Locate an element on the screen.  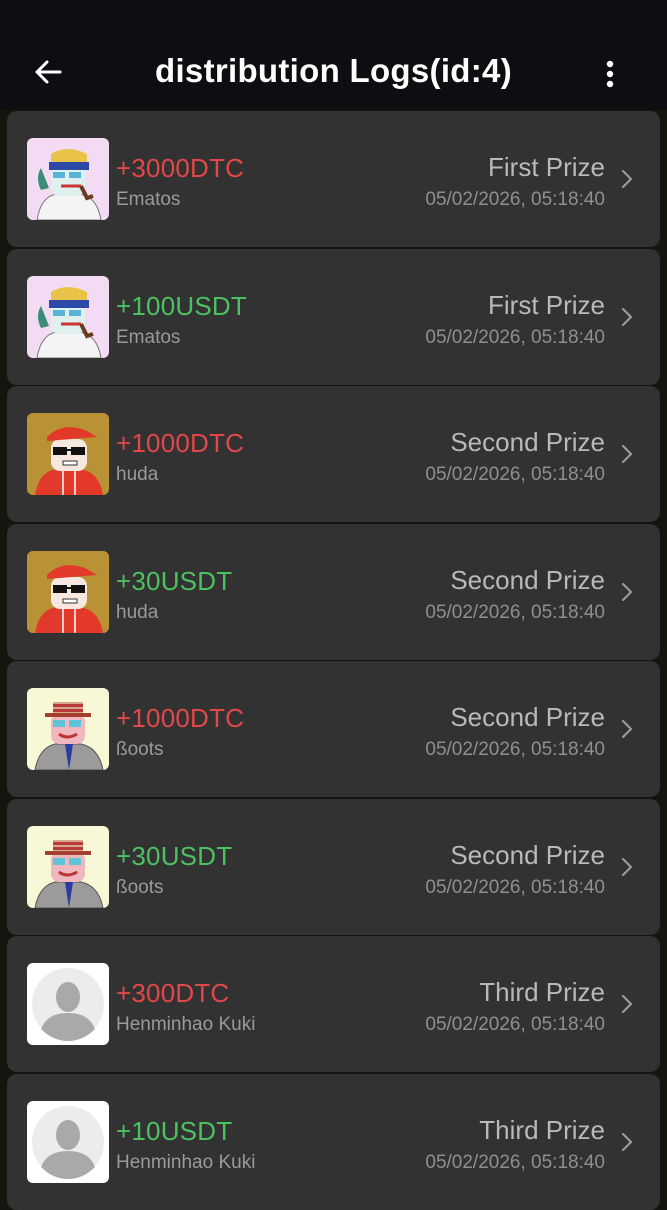
page-title: distribution Logs(id:4) is located at coordinates (333, 70).